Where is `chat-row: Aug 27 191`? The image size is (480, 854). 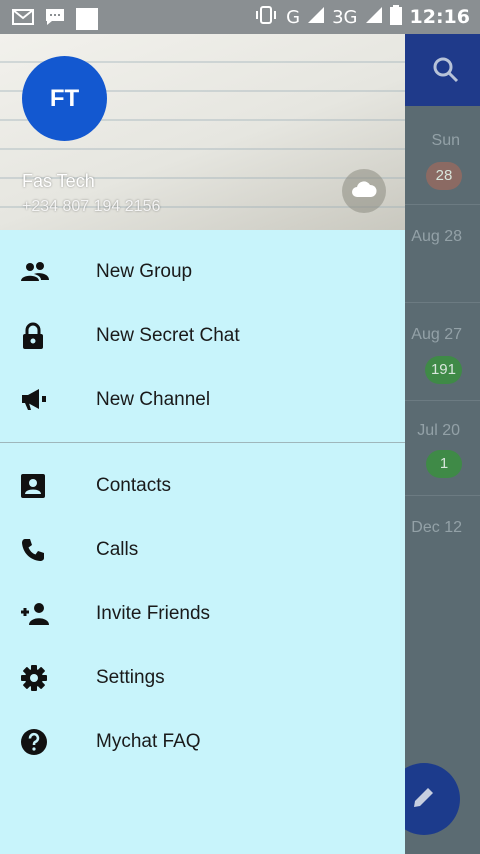
chat-row: Aug 27 191 is located at coordinates (442, 351).